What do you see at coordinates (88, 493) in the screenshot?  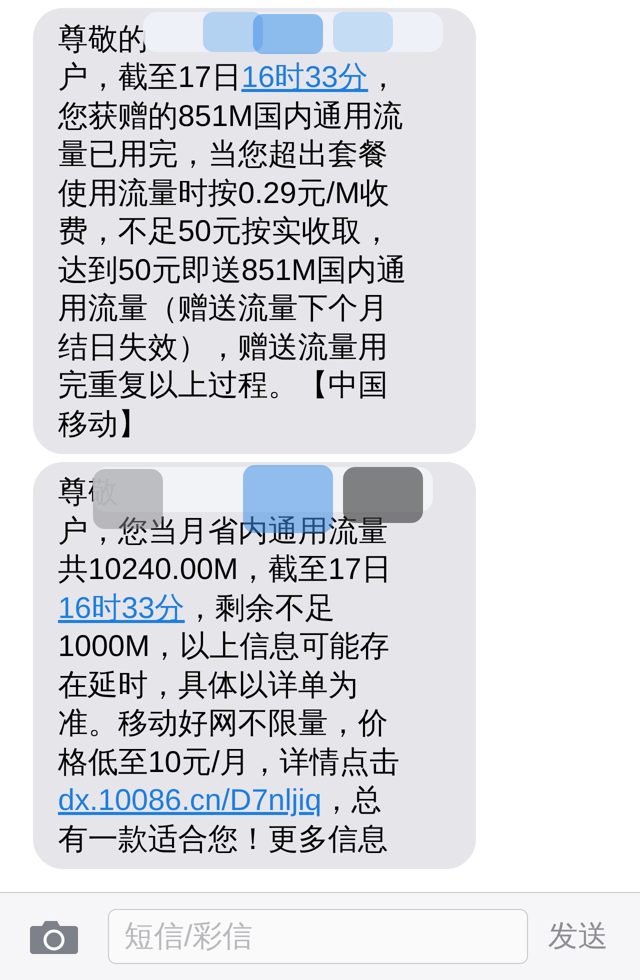 I see `message-text: 尊敬` at bounding box center [88, 493].